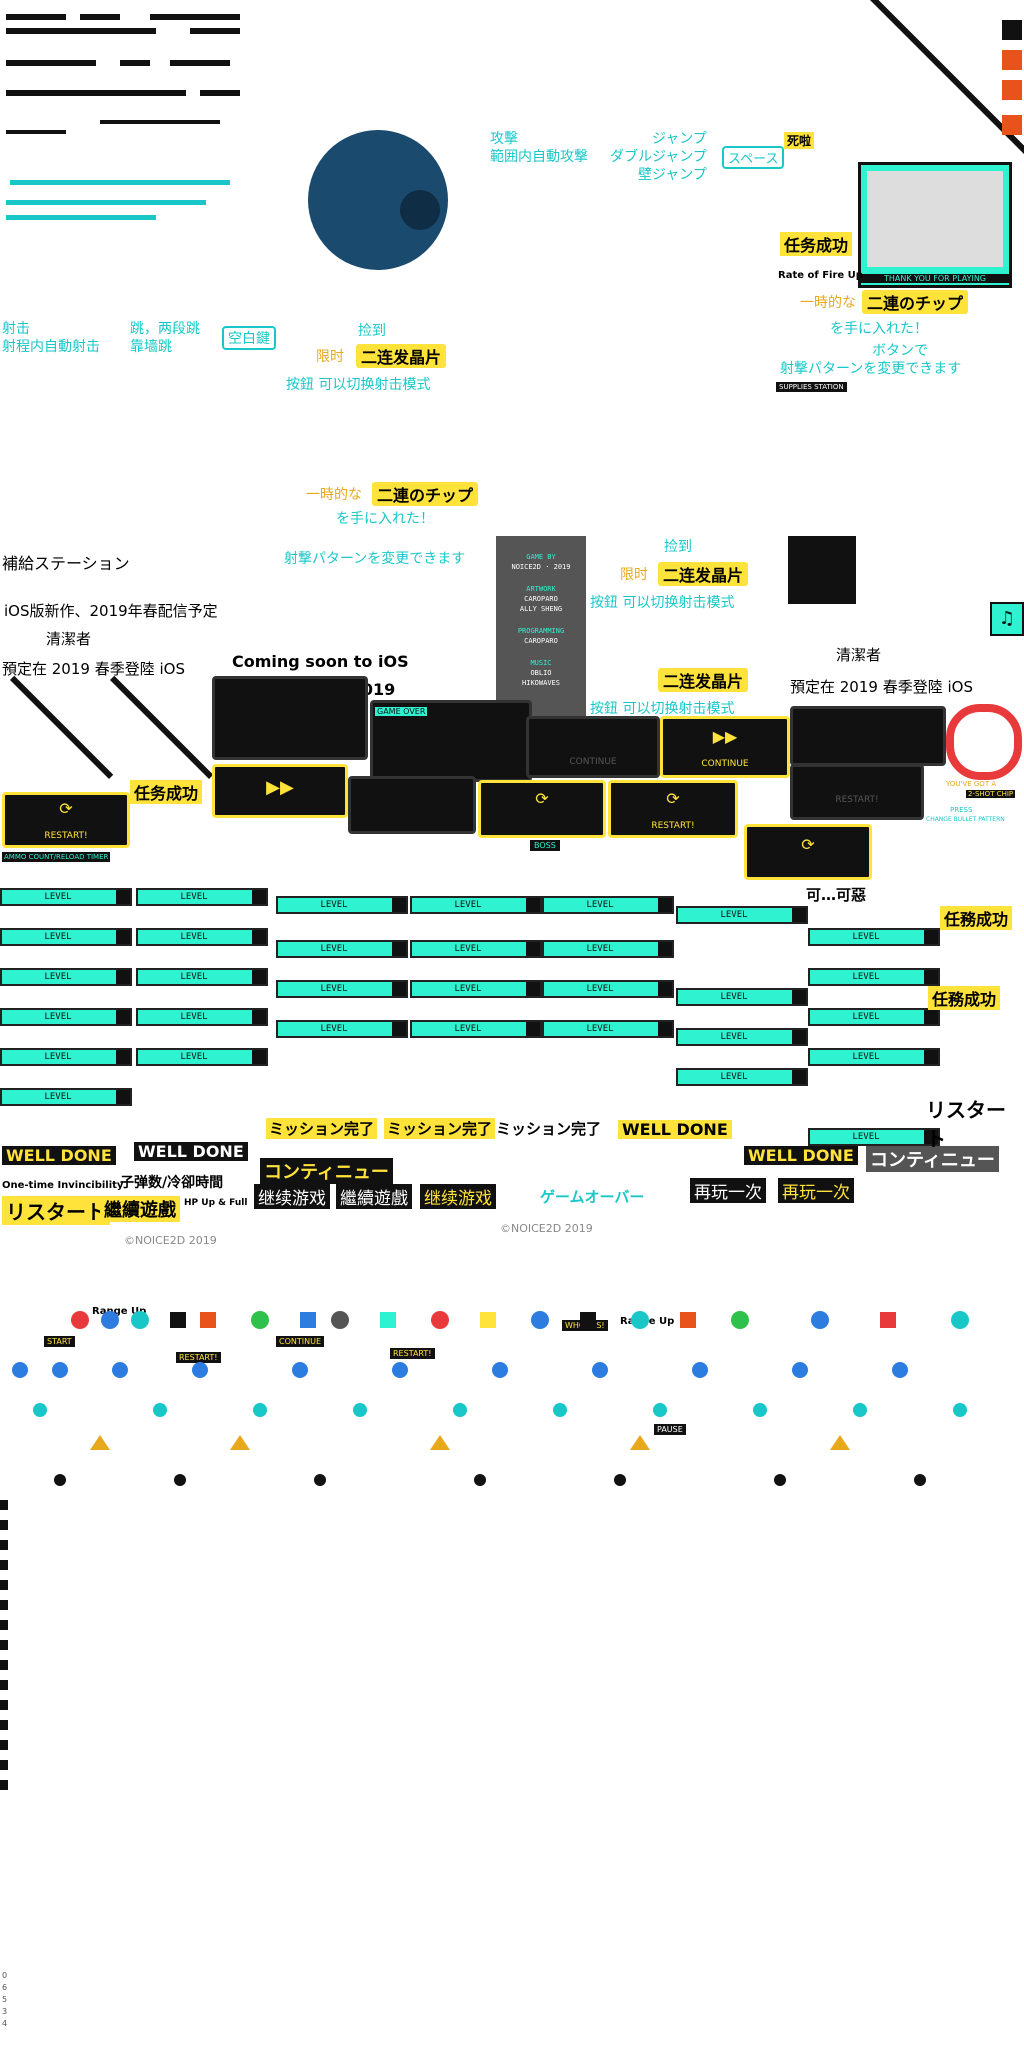 The width and height of the screenshot is (1024, 2048). I want to click on black-square, so click(822, 570).